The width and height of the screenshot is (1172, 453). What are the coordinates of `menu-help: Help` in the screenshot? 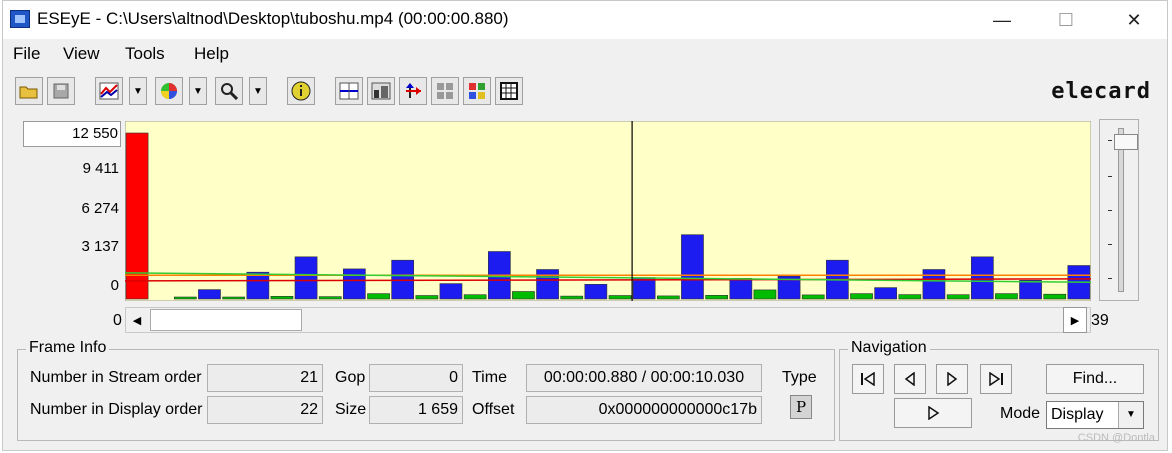 It's located at (211, 54).